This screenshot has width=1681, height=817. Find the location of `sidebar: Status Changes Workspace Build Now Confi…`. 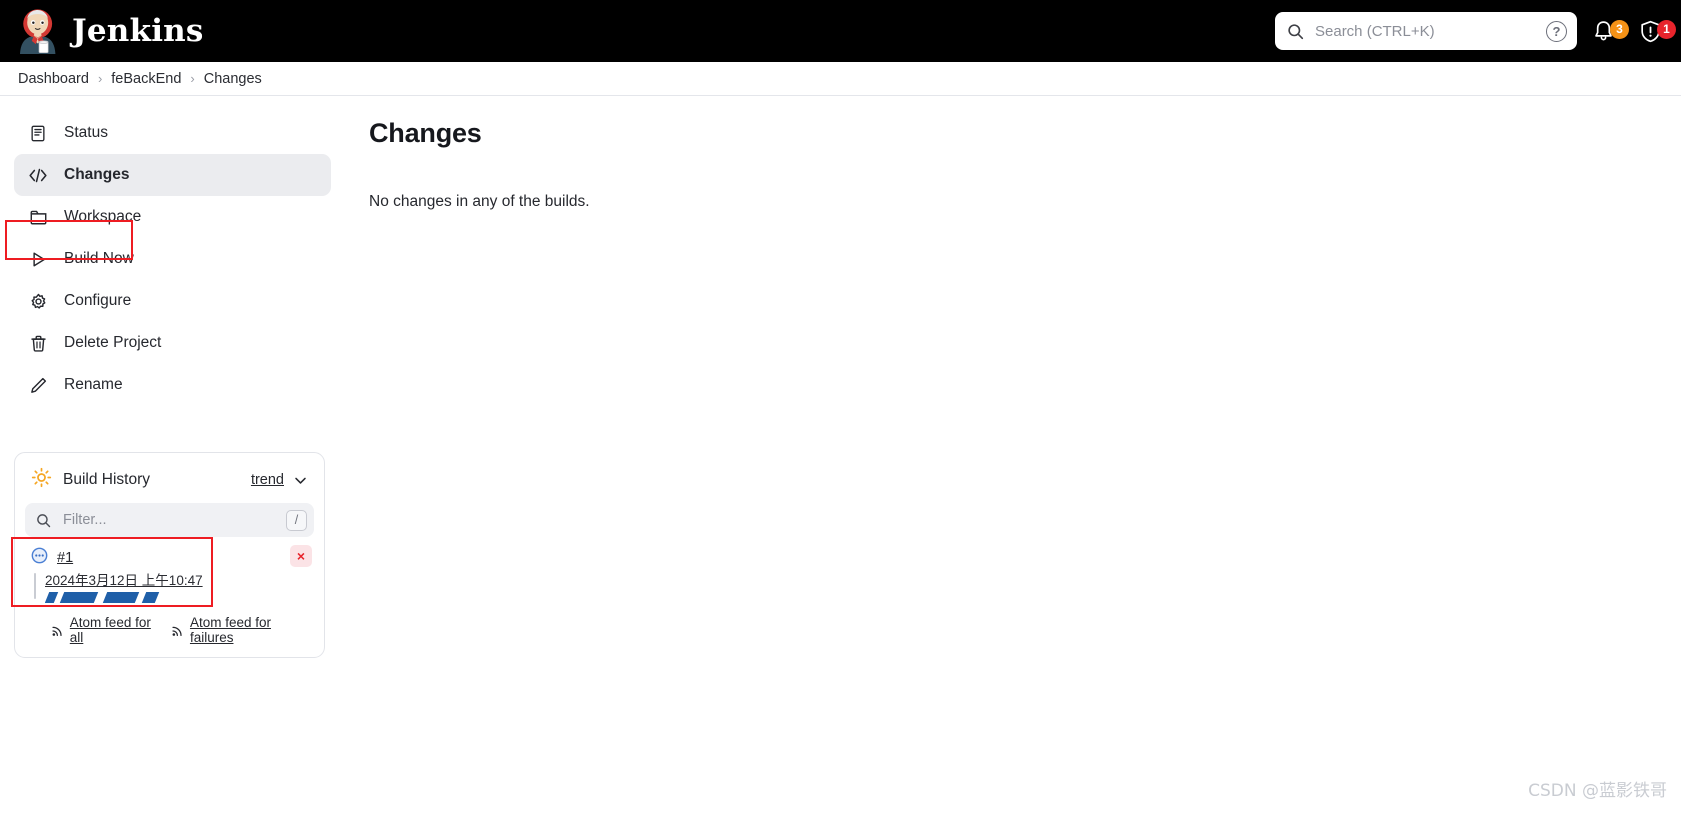

sidebar: Status Changes Workspace Build Now Confi… is located at coordinates (172, 377).